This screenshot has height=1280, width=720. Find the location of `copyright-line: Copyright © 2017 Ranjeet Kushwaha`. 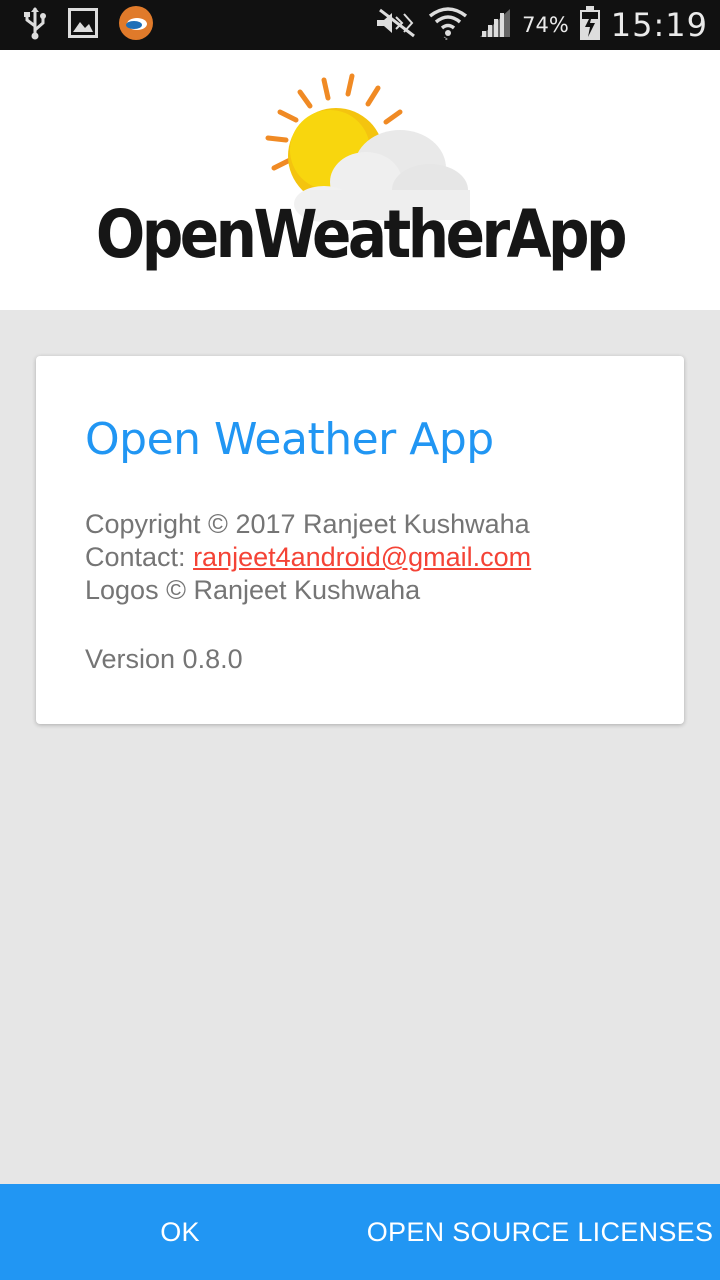

copyright-line: Copyright © 2017 Ranjeet Kushwaha is located at coordinates (307, 524).